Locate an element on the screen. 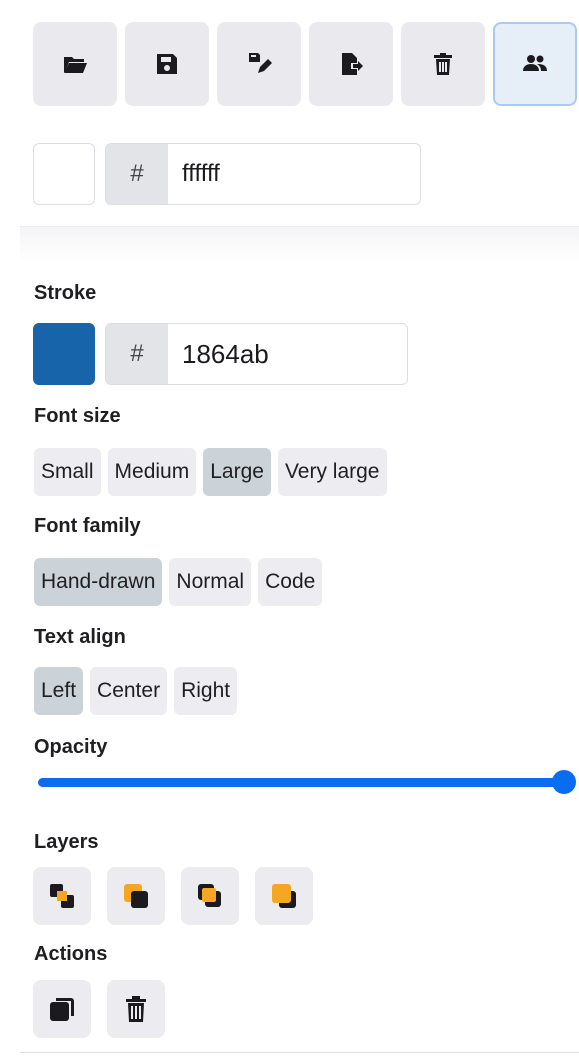 Image resolution: width=579 pixels, height=1056 pixels. send-backward-button is located at coordinates (136, 896).